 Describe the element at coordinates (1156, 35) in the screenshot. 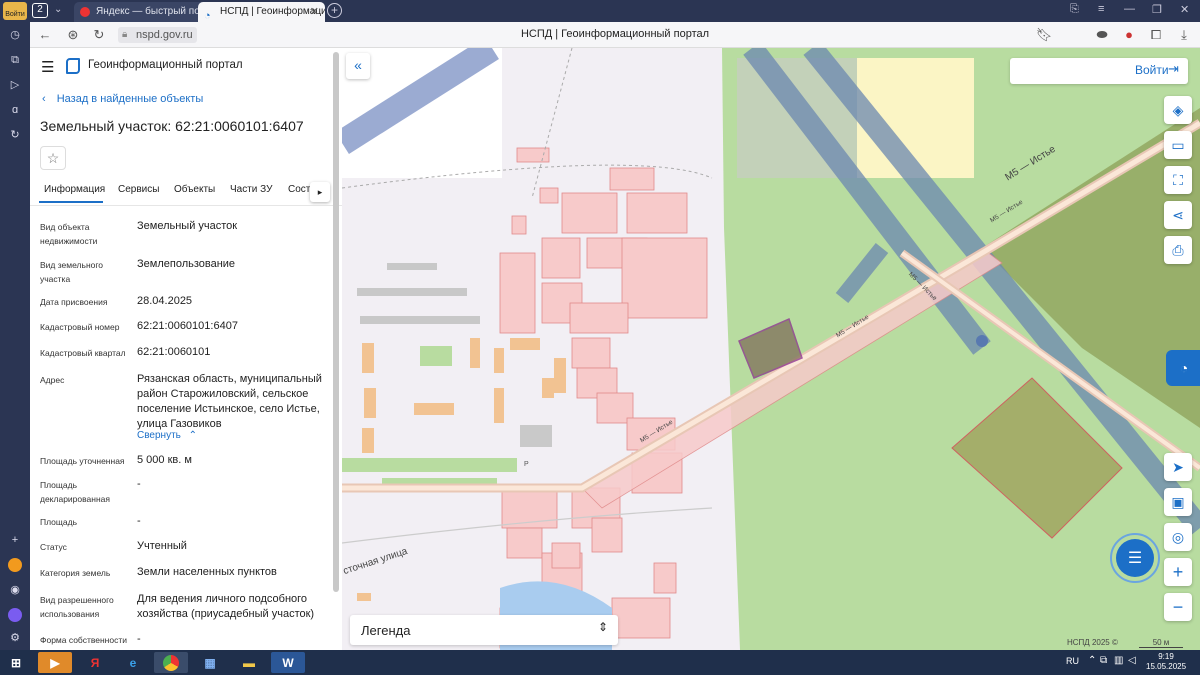

I see `puzzle-icon: ⧠` at that location.